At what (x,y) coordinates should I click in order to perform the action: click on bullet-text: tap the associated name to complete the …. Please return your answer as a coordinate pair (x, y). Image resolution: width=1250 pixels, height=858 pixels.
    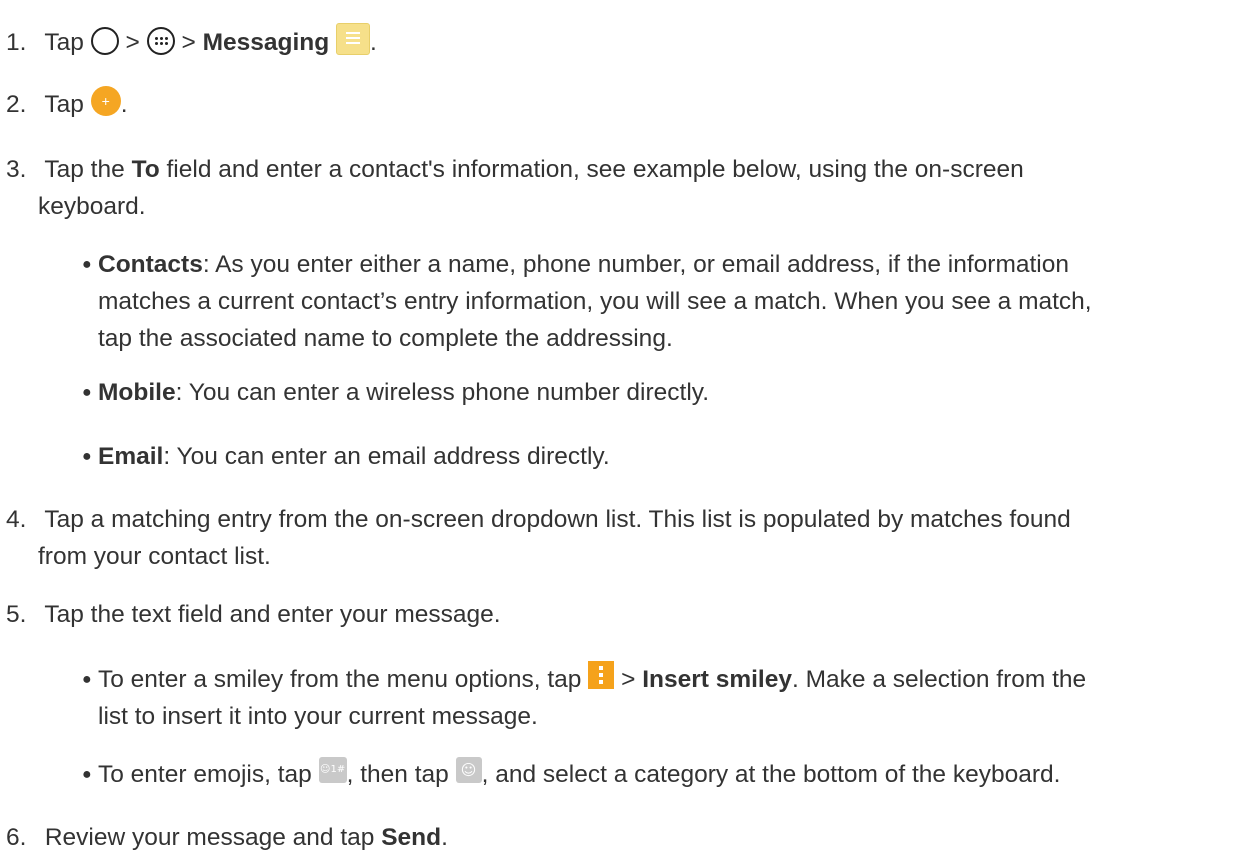
    Looking at the image, I should click on (385, 338).